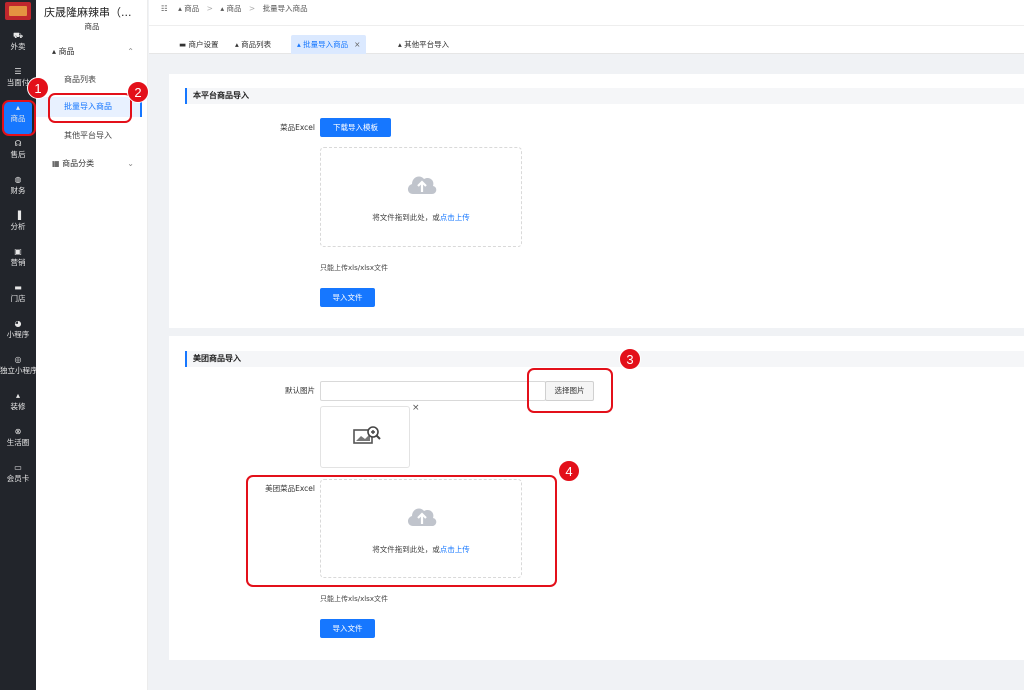 This screenshot has height=690, width=1024. What do you see at coordinates (17, 395) in the screenshot?
I see `brush-icon: ▴` at bounding box center [17, 395].